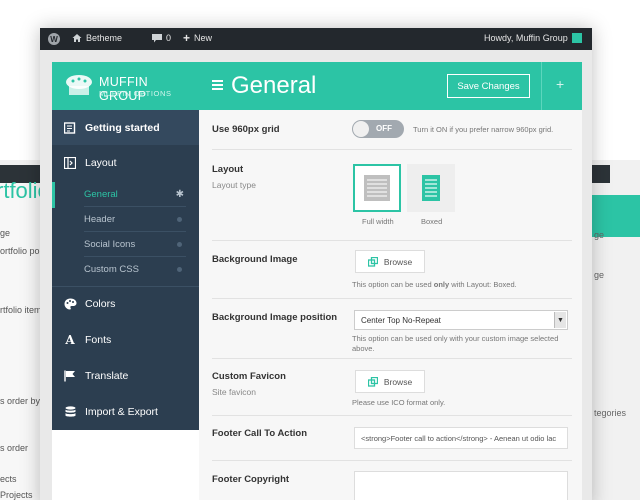 The width and height of the screenshot is (640, 500). I want to click on layout-option-full-width, so click(377, 188).